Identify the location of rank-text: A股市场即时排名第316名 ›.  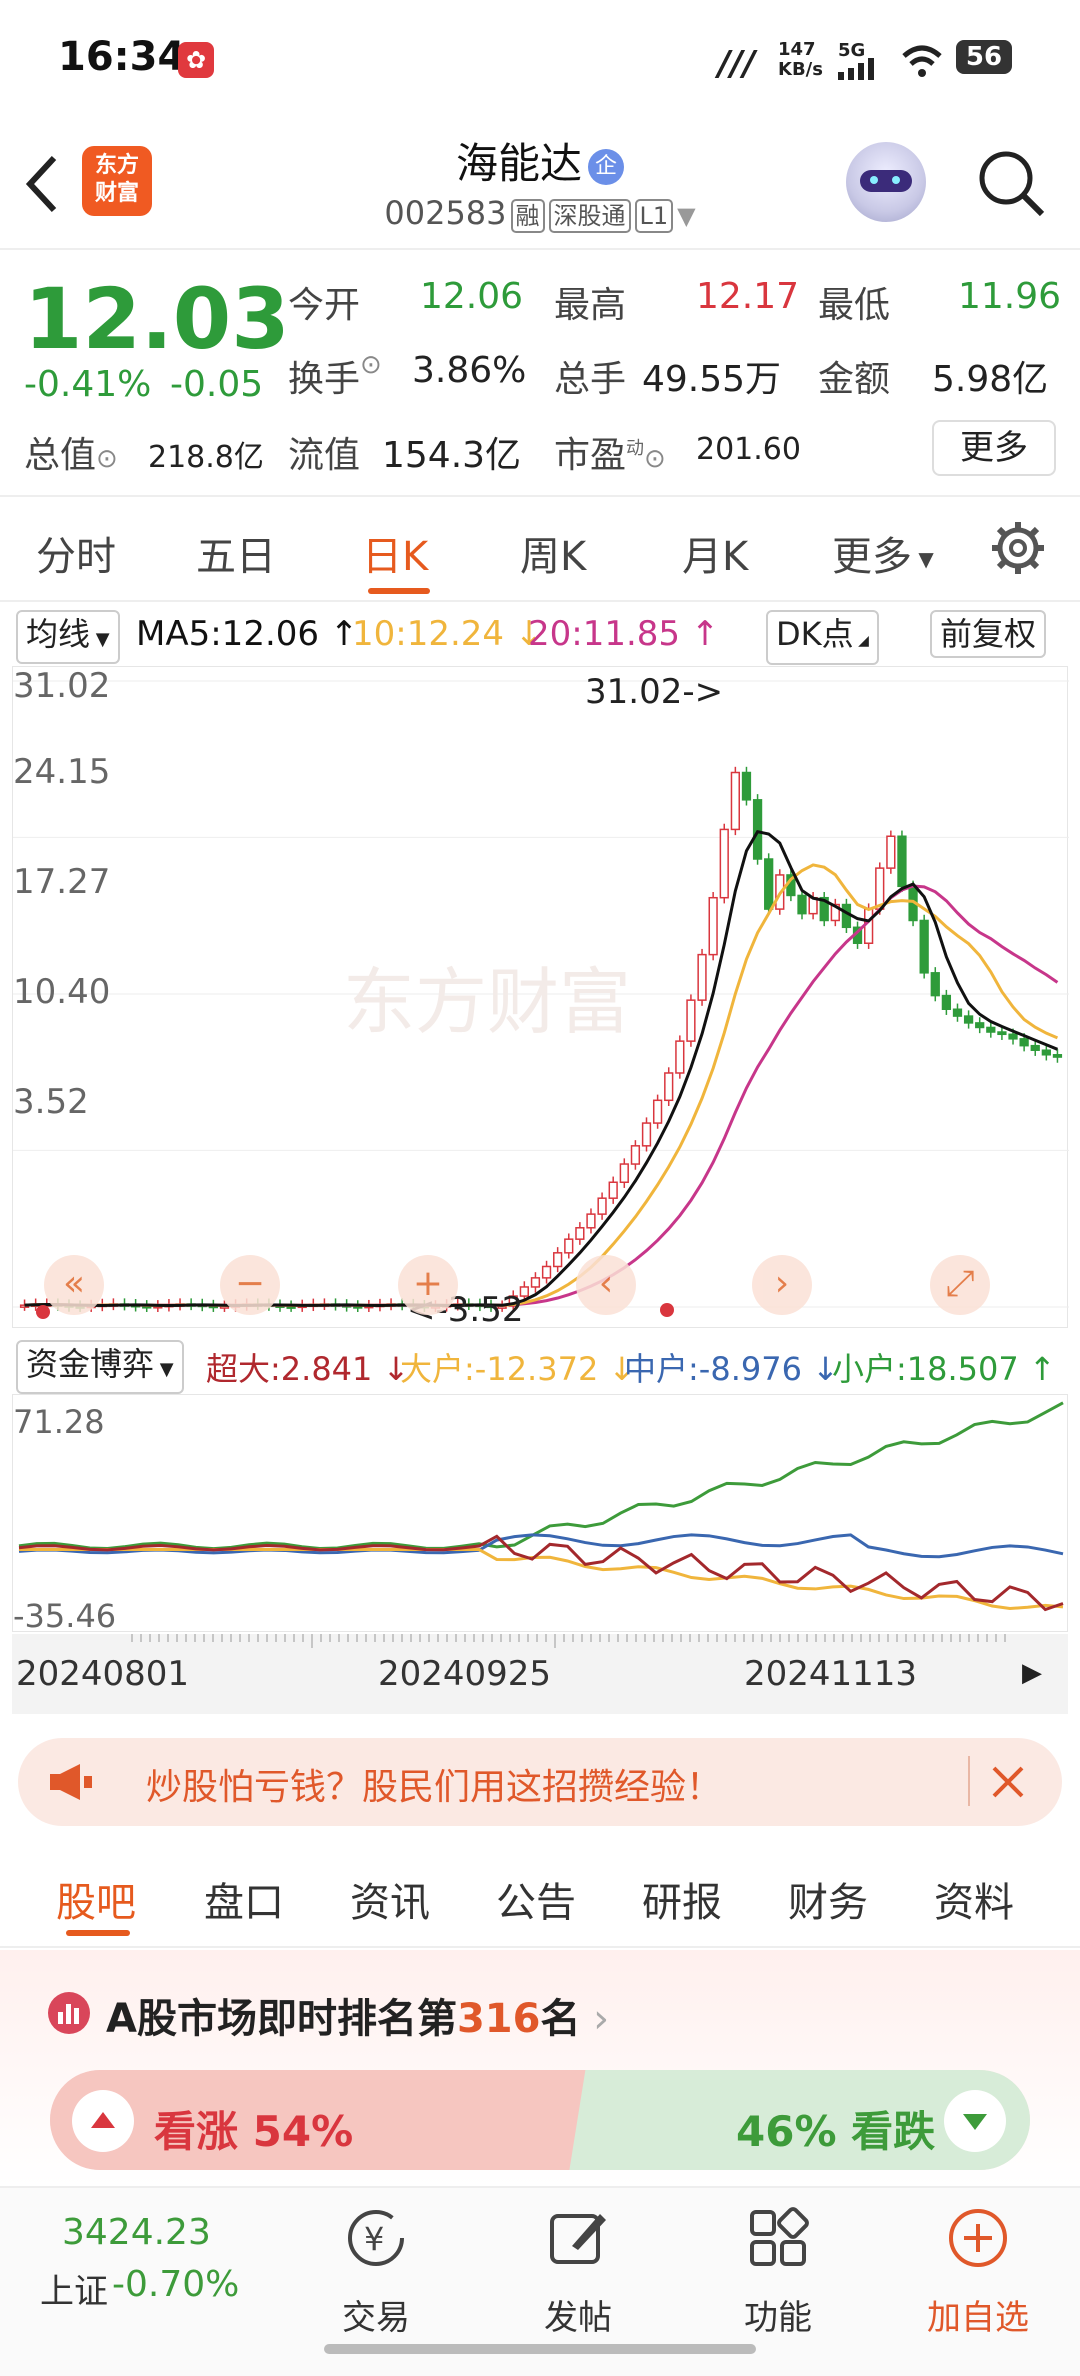
(357, 2015).